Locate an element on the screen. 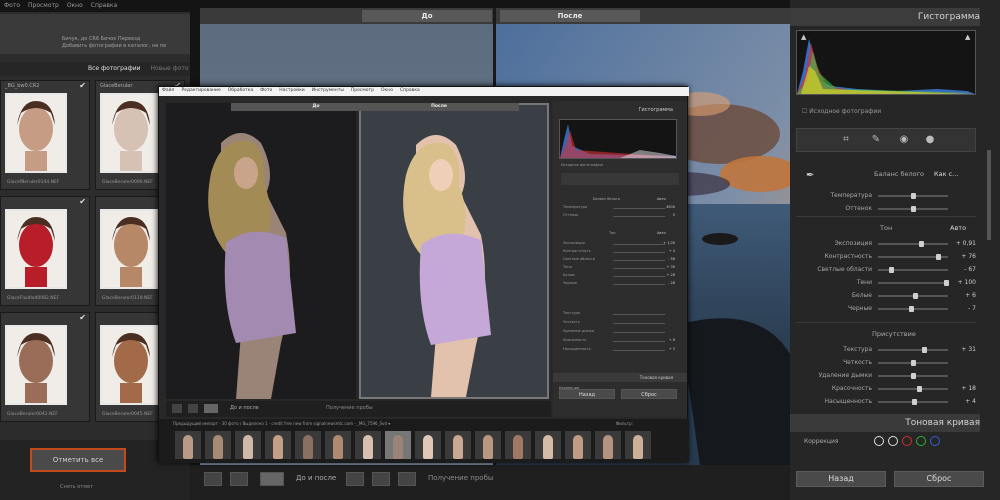 This screenshot has width=1000, height=500. soft-proof-label: Получение пробы is located at coordinates (460, 478).